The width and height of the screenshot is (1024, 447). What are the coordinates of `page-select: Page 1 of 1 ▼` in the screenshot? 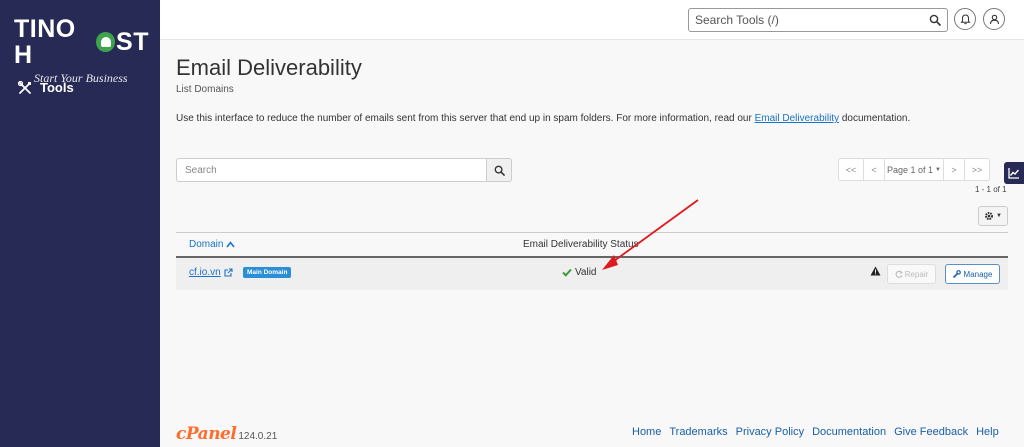 It's located at (914, 169).